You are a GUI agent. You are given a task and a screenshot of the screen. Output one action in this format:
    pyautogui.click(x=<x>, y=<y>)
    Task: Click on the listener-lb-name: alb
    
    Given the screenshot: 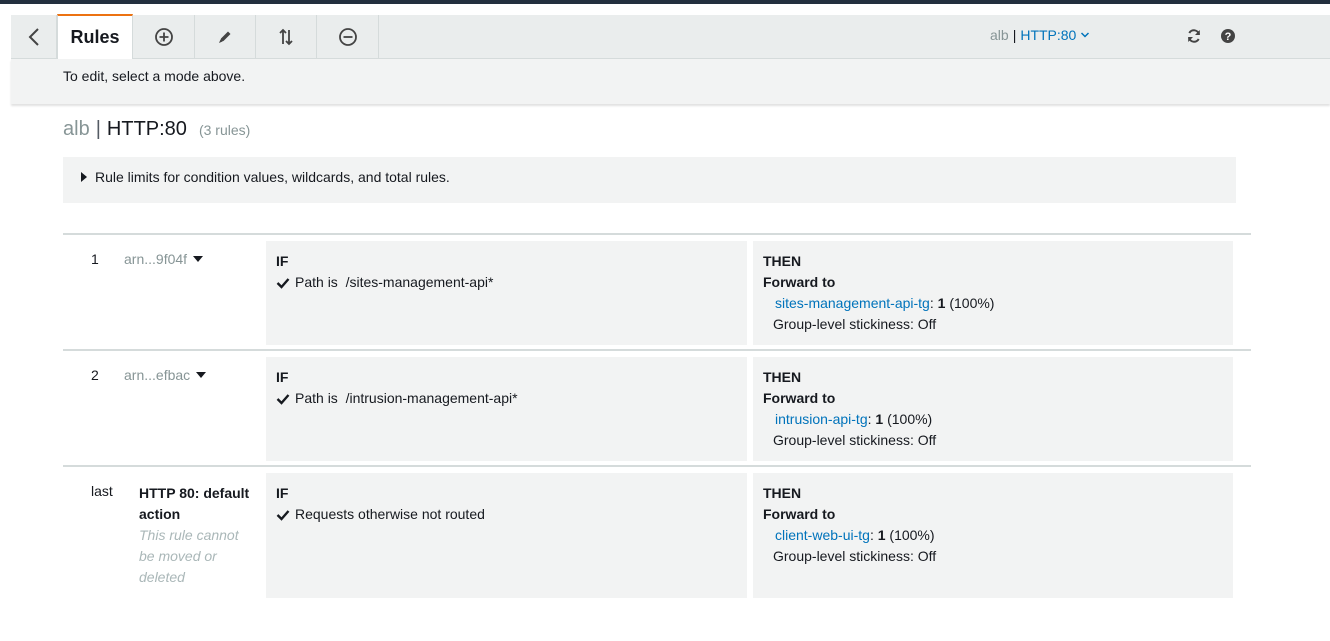 What is the action you would take?
    pyautogui.click(x=999, y=35)
    